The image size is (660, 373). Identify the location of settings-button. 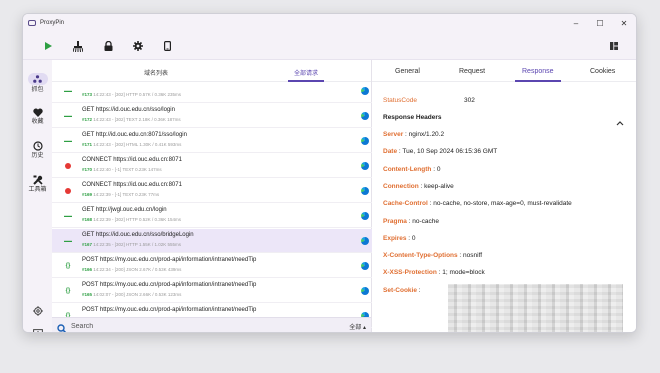
(138, 46).